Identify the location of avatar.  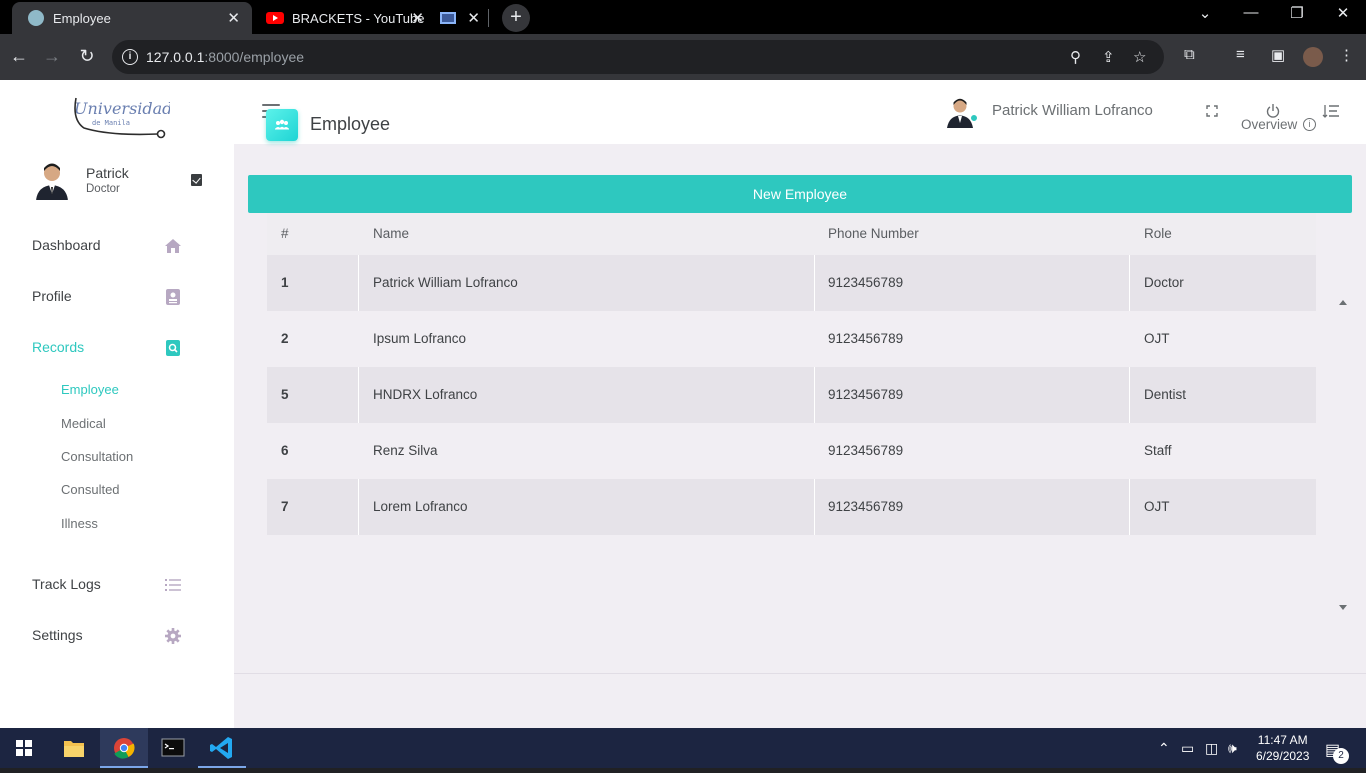
(52, 180).